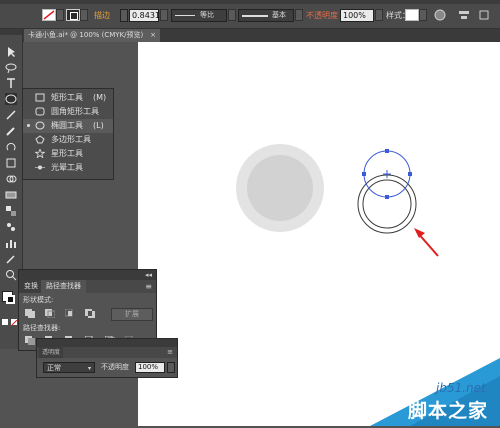 The width and height of the screenshot is (500, 428). I want to click on pencil-tool-icon, so click(11, 131).